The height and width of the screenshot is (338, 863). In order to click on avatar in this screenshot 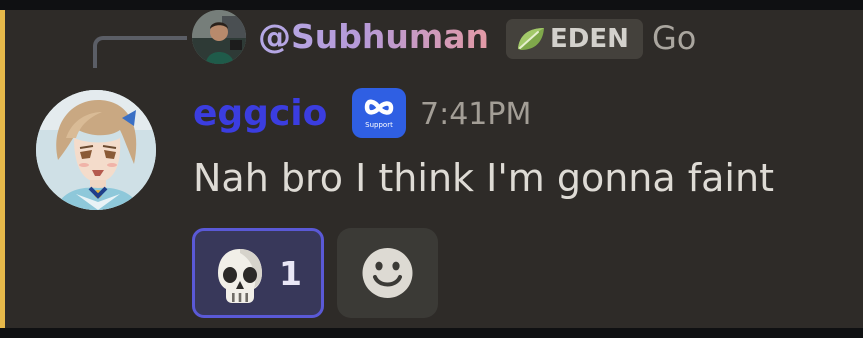, I will do `click(96, 150)`.